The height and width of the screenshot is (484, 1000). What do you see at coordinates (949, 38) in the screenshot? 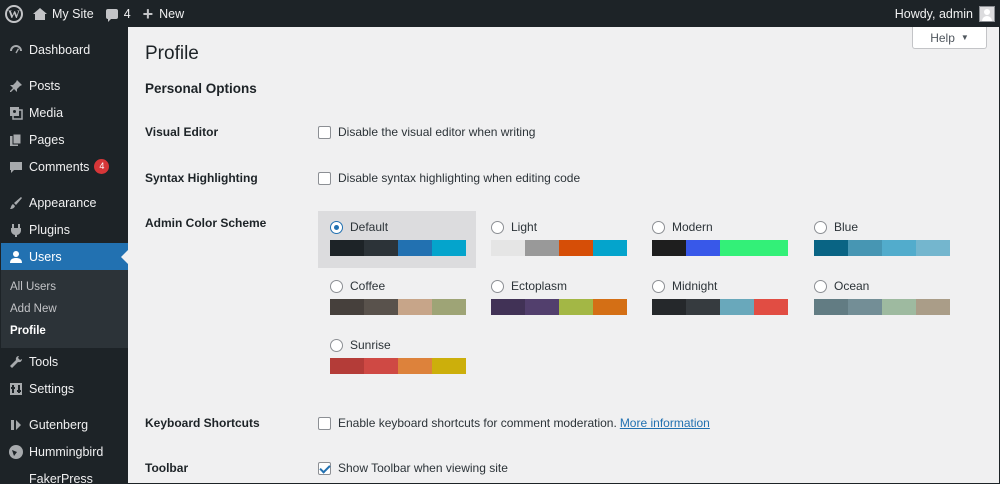
I see `help-button: Help ▼` at bounding box center [949, 38].